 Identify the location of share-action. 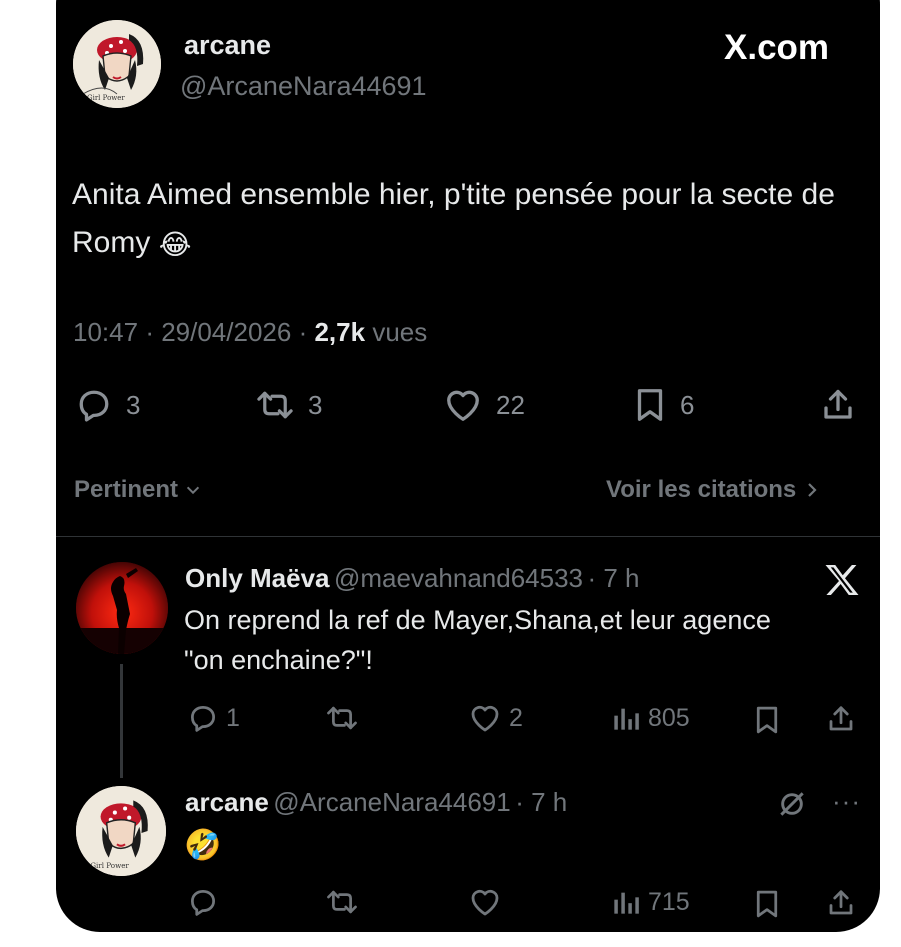
(838, 405).